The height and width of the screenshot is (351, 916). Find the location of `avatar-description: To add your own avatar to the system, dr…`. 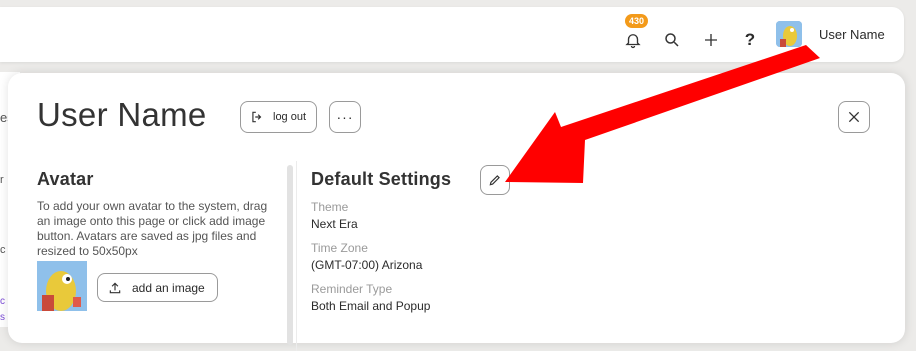

avatar-description: To add your own avatar to the system, dr… is located at coordinates (152, 228).